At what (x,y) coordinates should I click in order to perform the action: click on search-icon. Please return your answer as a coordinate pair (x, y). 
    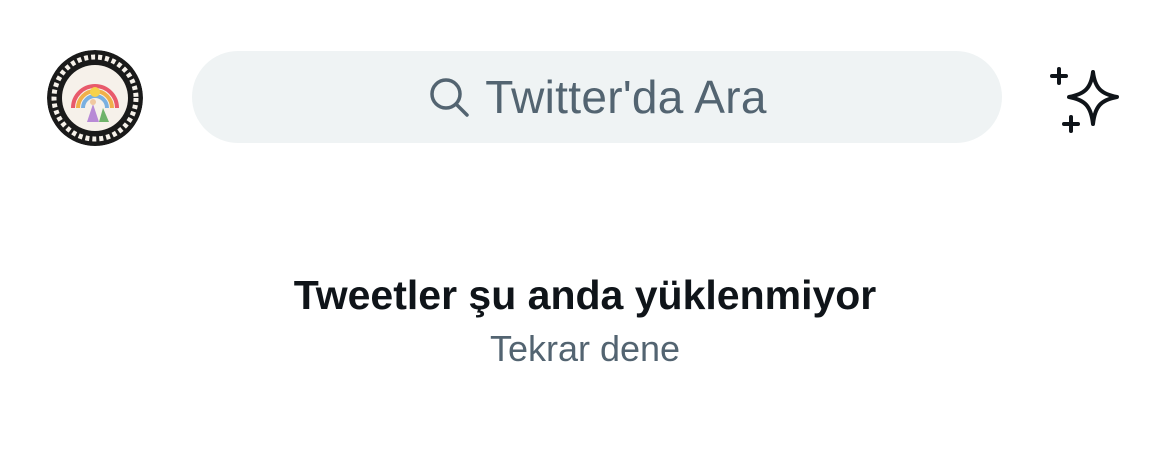
    Looking at the image, I should click on (449, 97).